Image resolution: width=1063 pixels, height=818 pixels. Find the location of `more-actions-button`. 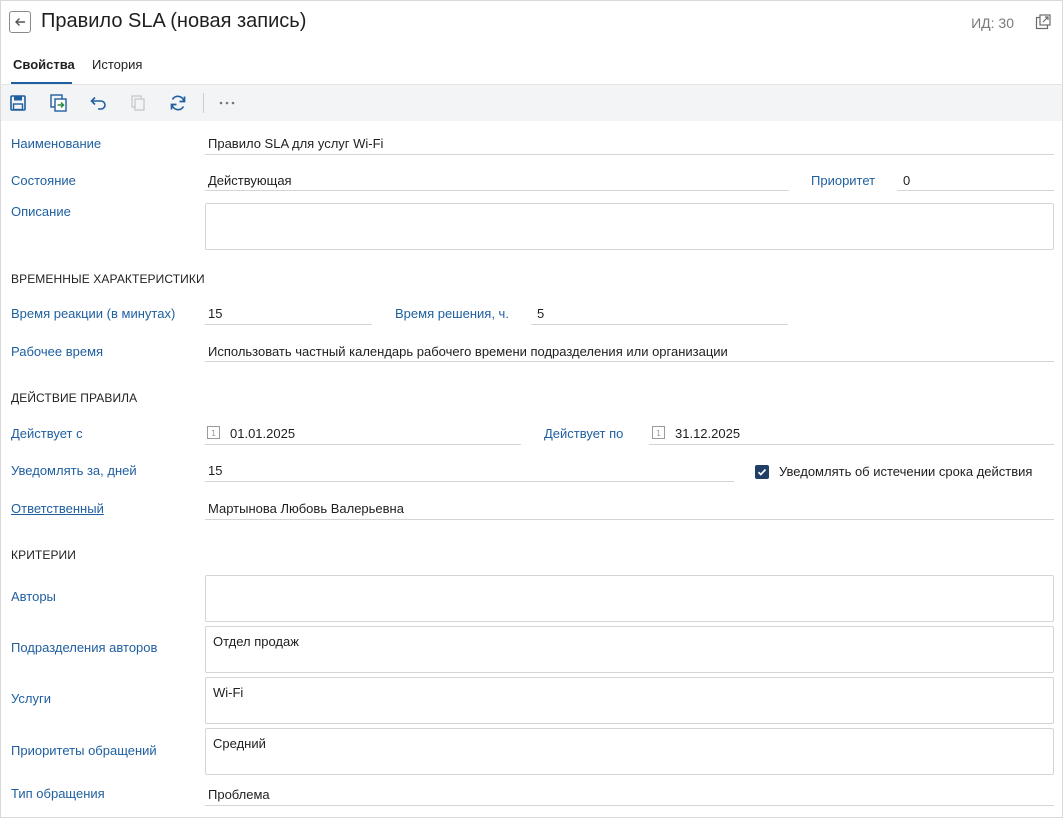

more-actions-button is located at coordinates (227, 103).